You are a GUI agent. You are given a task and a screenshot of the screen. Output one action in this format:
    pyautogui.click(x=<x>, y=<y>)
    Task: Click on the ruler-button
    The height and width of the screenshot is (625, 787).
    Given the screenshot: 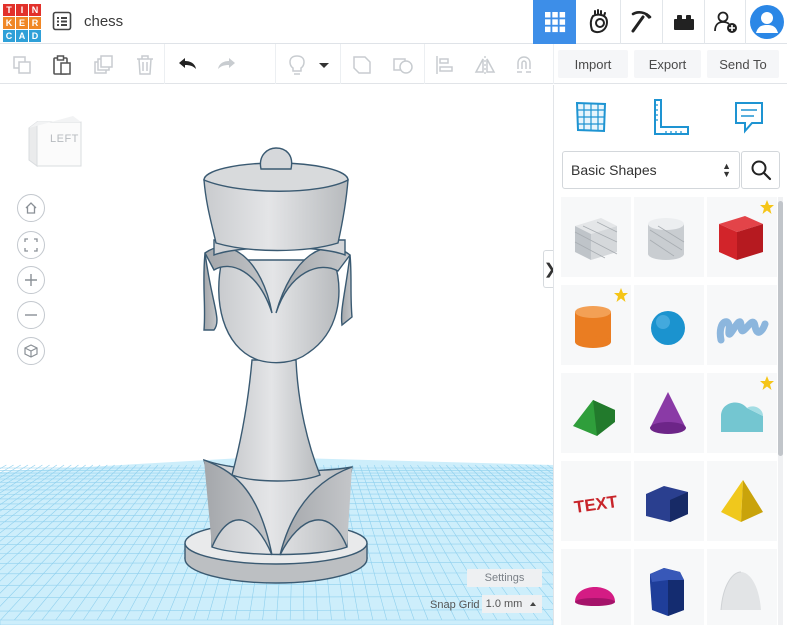 What is the action you would take?
    pyautogui.click(x=671, y=117)
    